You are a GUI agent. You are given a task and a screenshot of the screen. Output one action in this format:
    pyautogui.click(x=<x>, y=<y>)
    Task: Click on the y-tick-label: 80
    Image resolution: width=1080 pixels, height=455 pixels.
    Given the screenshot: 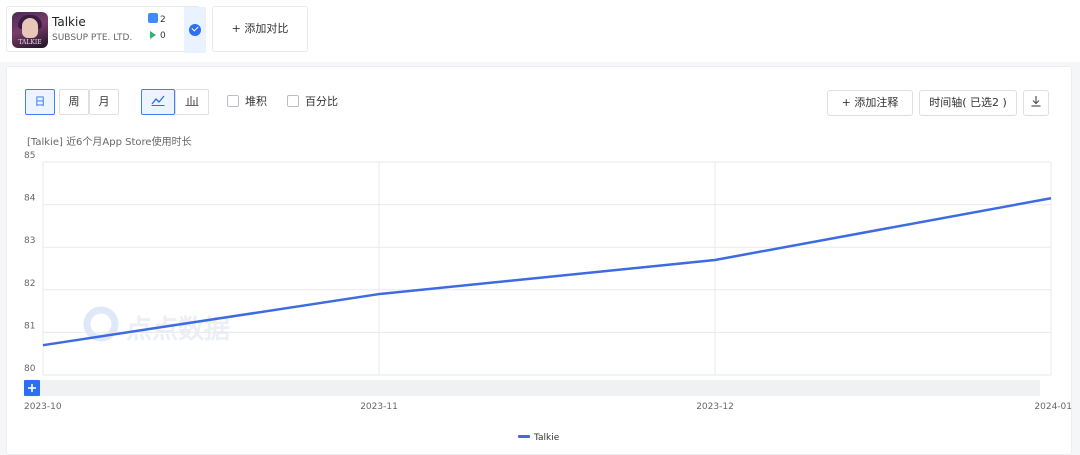 What is the action you would take?
    pyautogui.click(x=30, y=369)
    